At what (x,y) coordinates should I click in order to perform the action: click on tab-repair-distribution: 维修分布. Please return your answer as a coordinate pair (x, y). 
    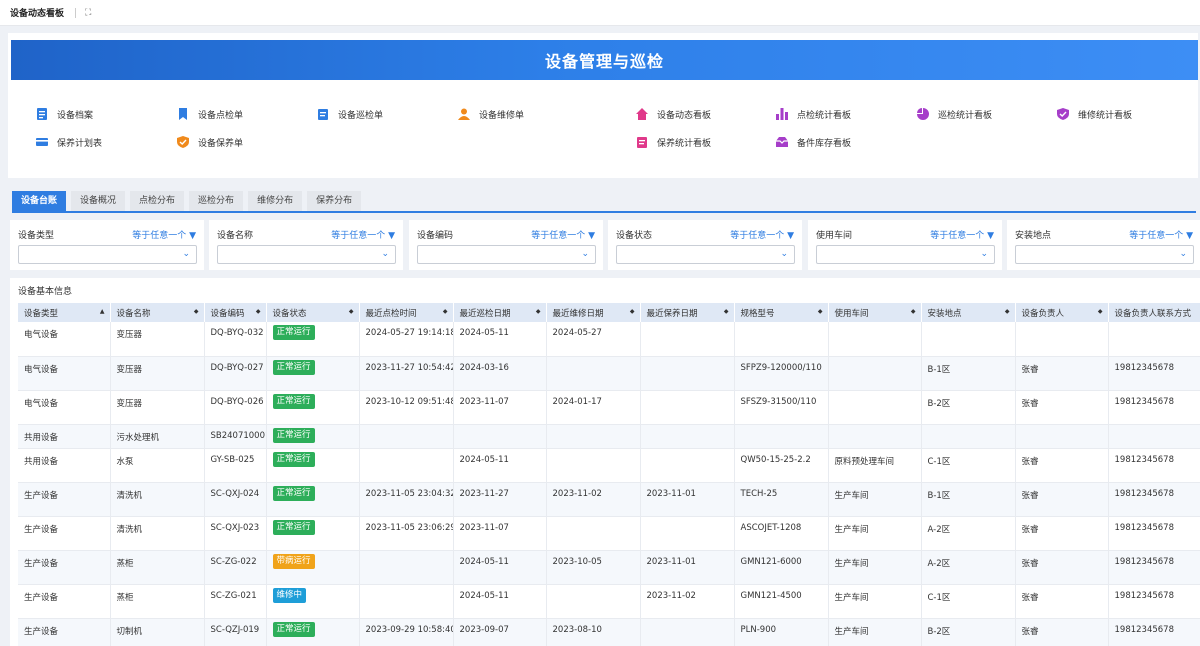
    Looking at the image, I should click on (275, 201).